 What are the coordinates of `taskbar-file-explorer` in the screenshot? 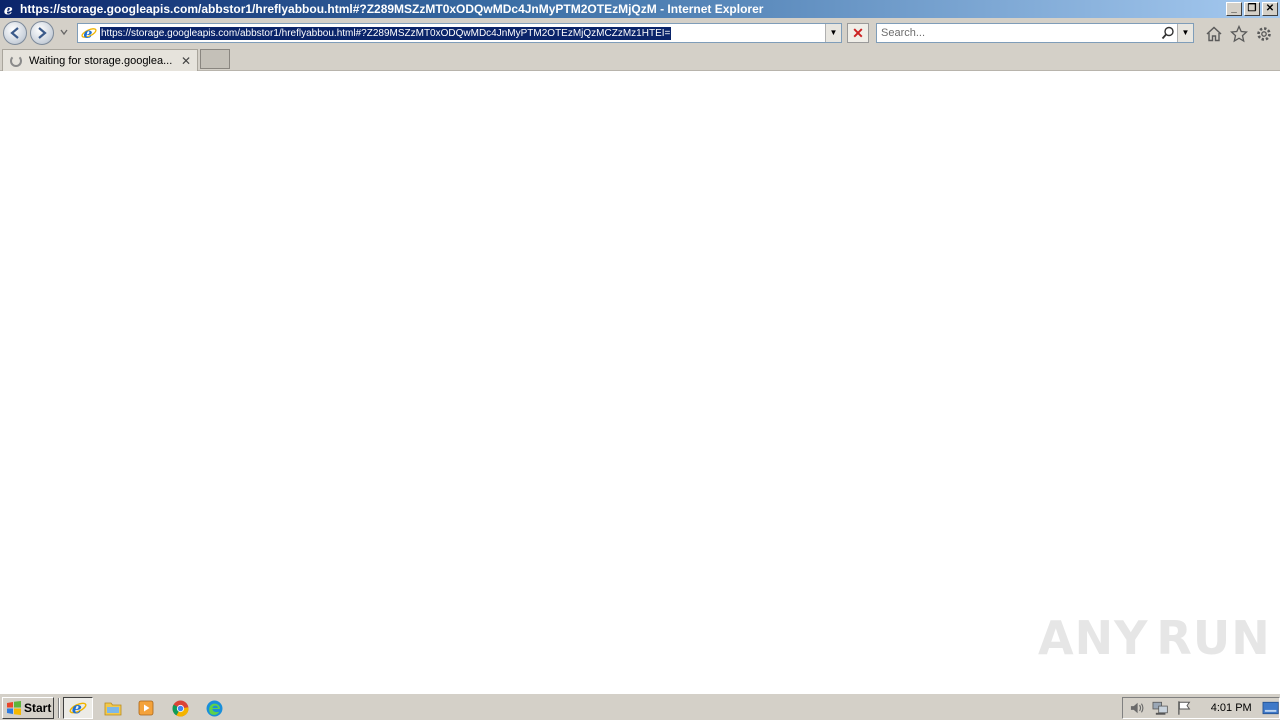 It's located at (113, 708).